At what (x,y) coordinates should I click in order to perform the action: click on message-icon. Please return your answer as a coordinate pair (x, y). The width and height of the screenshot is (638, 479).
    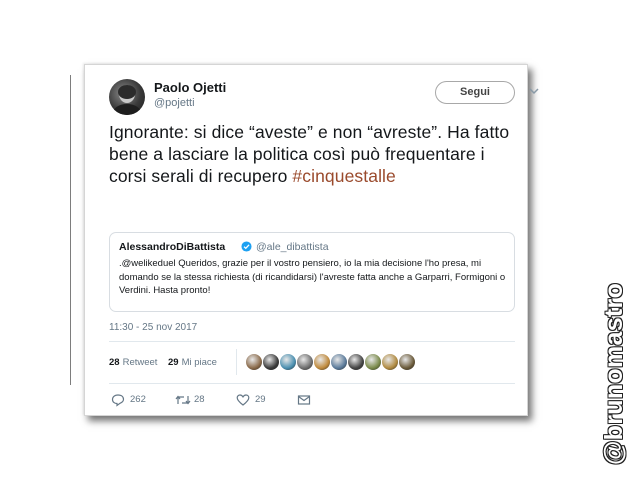
    Looking at the image, I should click on (304, 400).